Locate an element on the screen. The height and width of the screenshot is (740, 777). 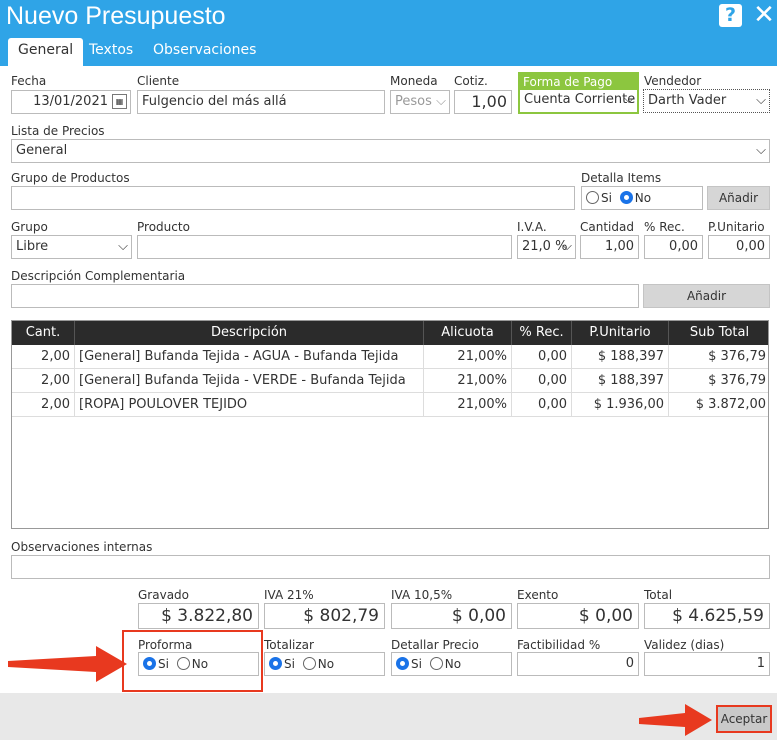
arrow-proforma-icon is located at coordinates (67, 664).